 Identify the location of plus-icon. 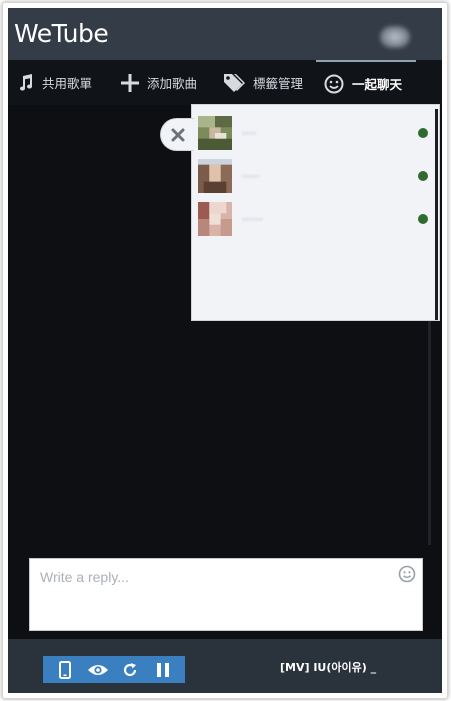
(130, 82).